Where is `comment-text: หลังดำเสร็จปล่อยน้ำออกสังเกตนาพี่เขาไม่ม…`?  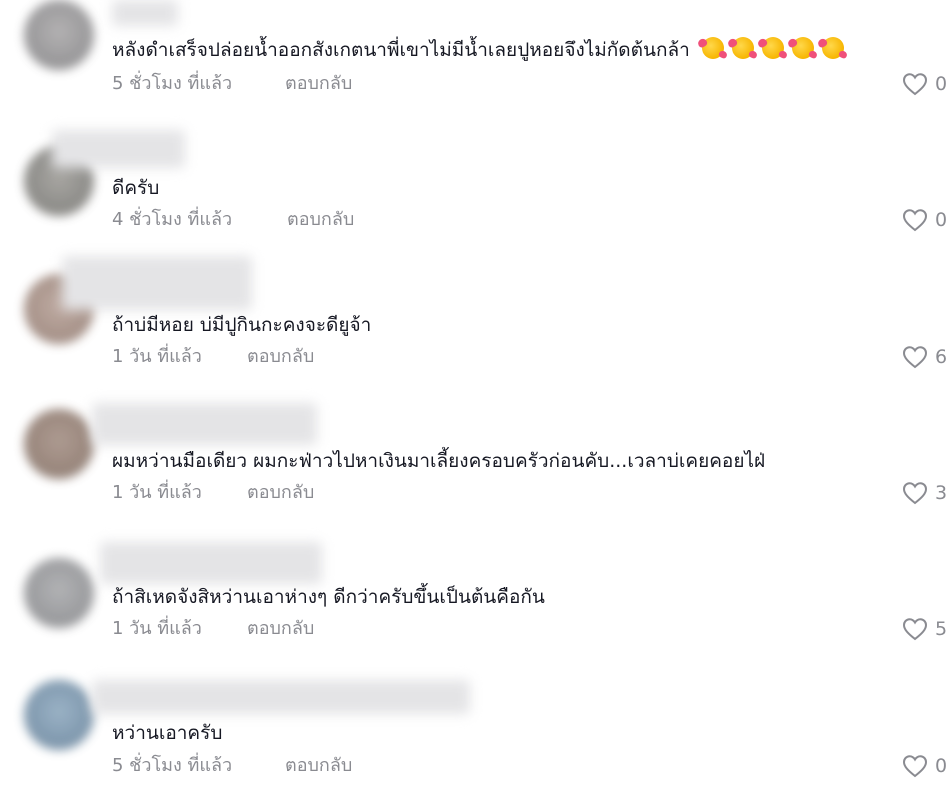 comment-text: หลังดำเสร็จปล่อยน้ำออกสังเกตนาพี่เขาไม่ม… is located at coordinates (478, 50).